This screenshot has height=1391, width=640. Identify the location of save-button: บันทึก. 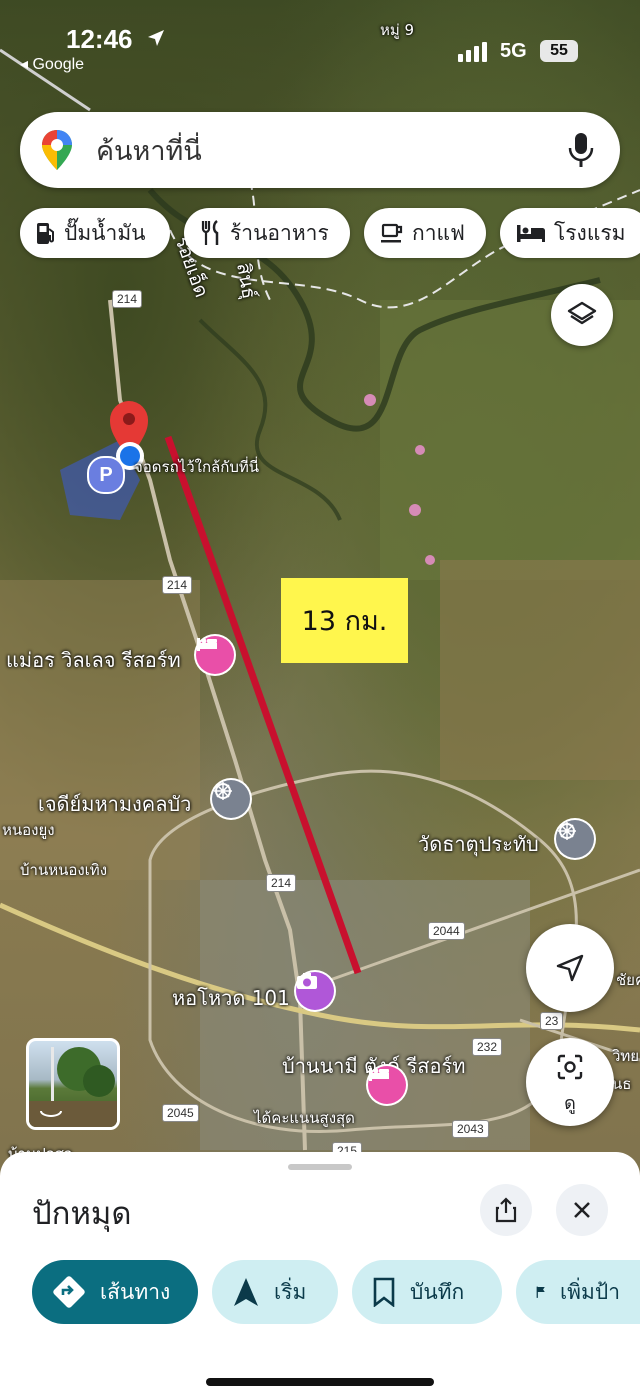
(427, 1292).